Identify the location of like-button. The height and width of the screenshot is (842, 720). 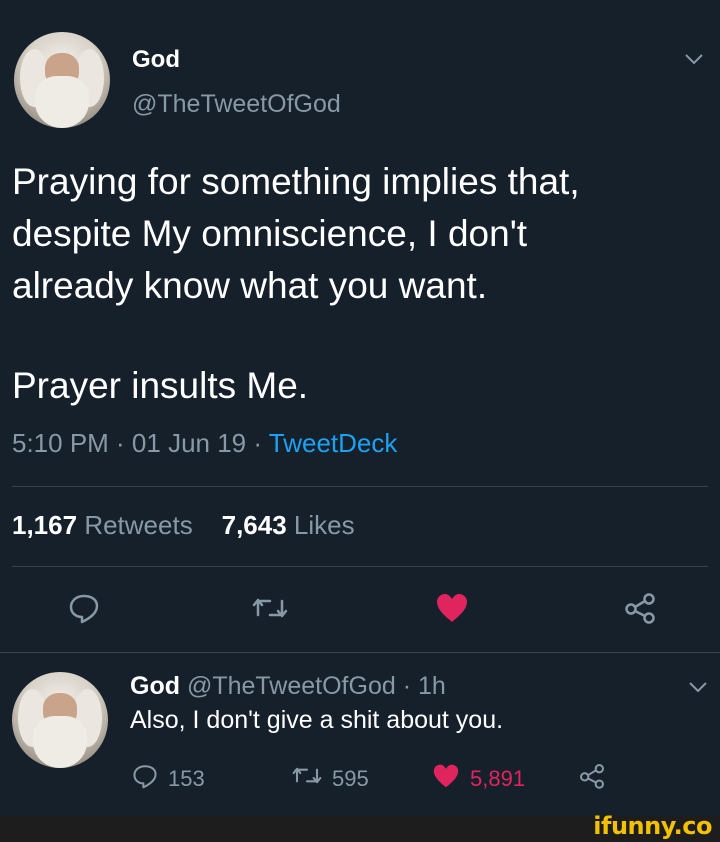
(452, 610).